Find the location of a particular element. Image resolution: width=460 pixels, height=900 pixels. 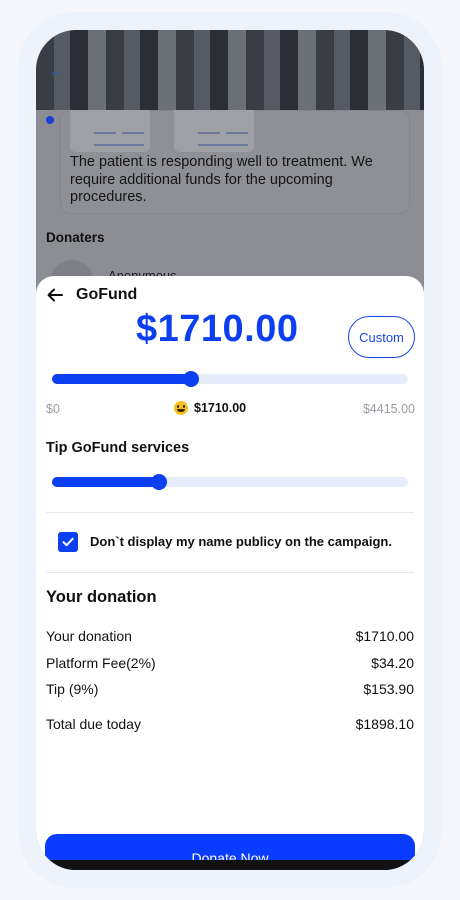

sheet-title: GoFund is located at coordinates (107, 294).